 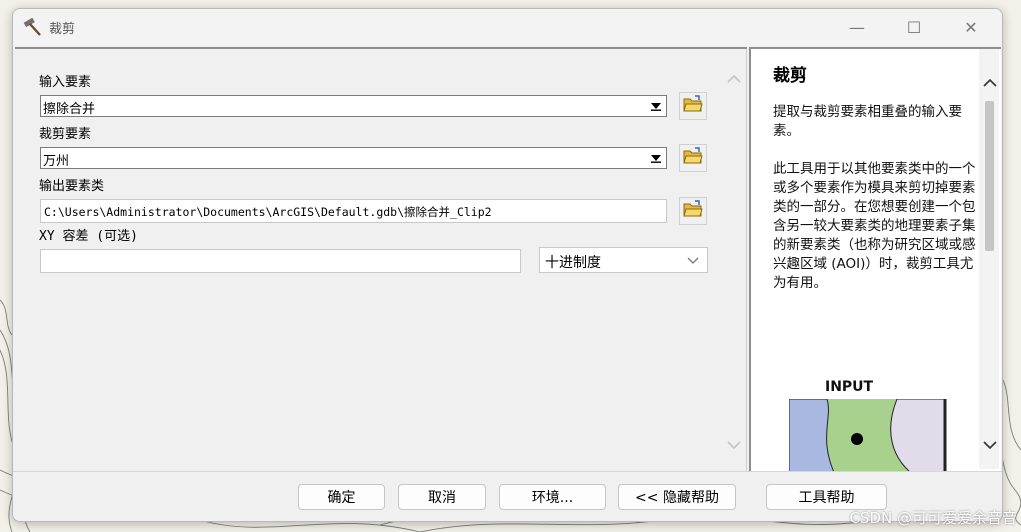 I want to click on xy-tolerance-label: XY 容差 (可选), so click(x=88, y=236).